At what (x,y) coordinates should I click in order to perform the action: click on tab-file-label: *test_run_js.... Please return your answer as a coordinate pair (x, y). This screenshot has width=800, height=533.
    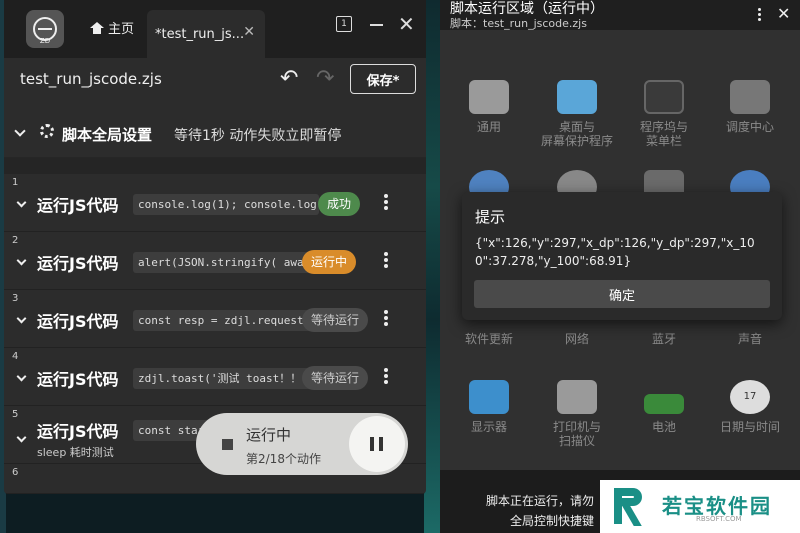
    Looking at the image, I should click on (200, 34).